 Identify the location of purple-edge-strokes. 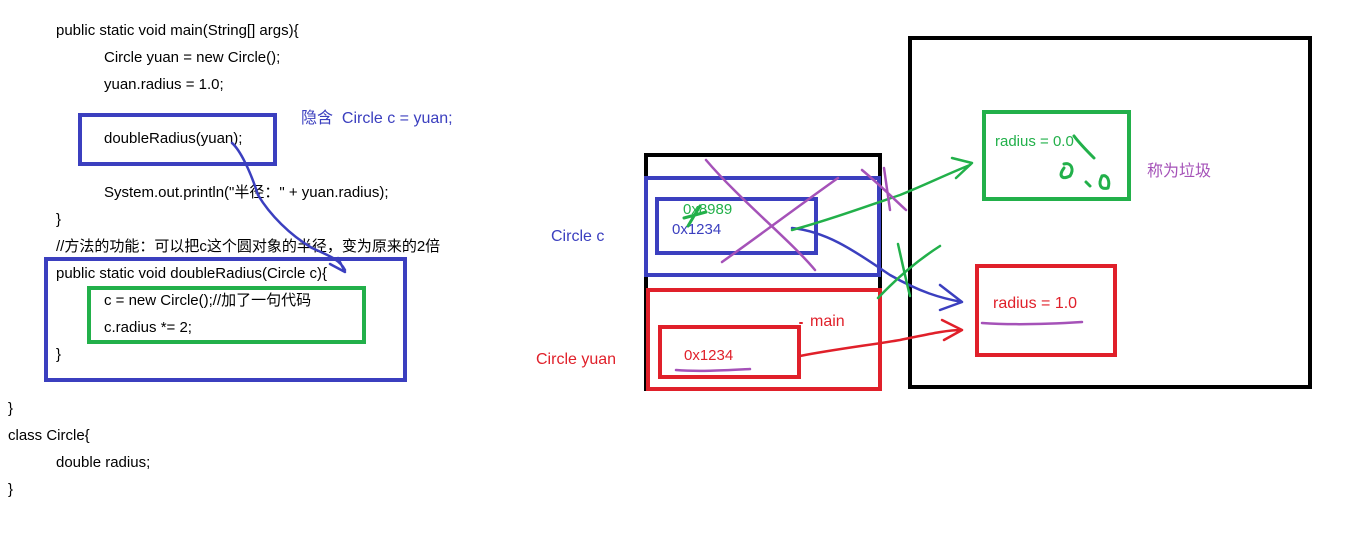
(884, 189).